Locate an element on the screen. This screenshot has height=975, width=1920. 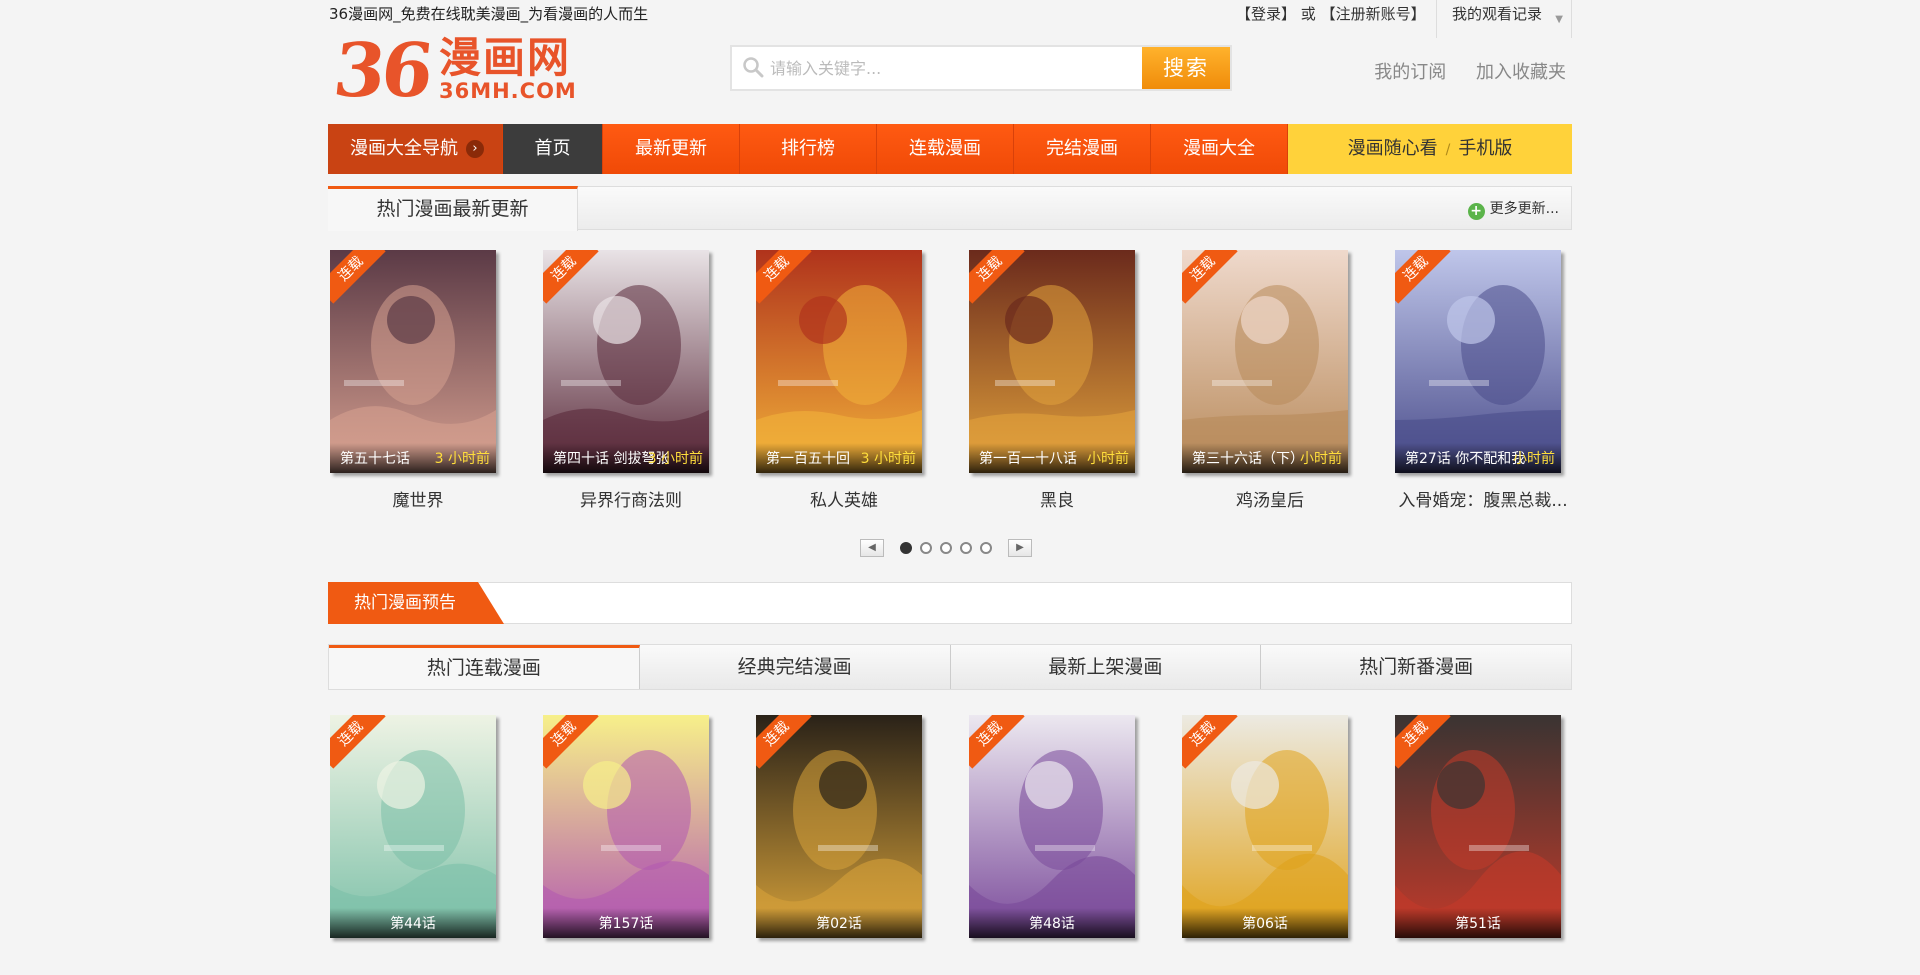
nav-latest: 最新更新 is located at coordinates (671, 149).